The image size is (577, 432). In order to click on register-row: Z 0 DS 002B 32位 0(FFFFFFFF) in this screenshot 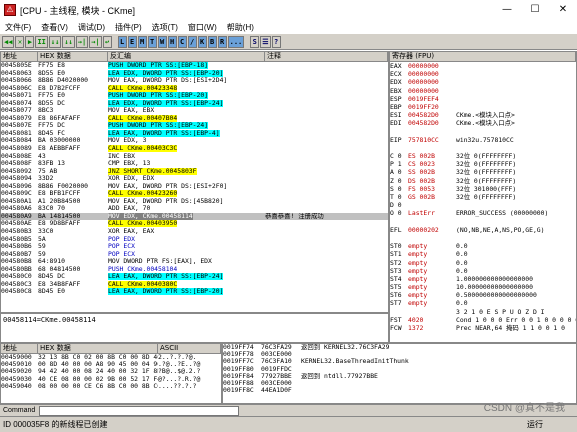, I will do `click(483, 181)`.